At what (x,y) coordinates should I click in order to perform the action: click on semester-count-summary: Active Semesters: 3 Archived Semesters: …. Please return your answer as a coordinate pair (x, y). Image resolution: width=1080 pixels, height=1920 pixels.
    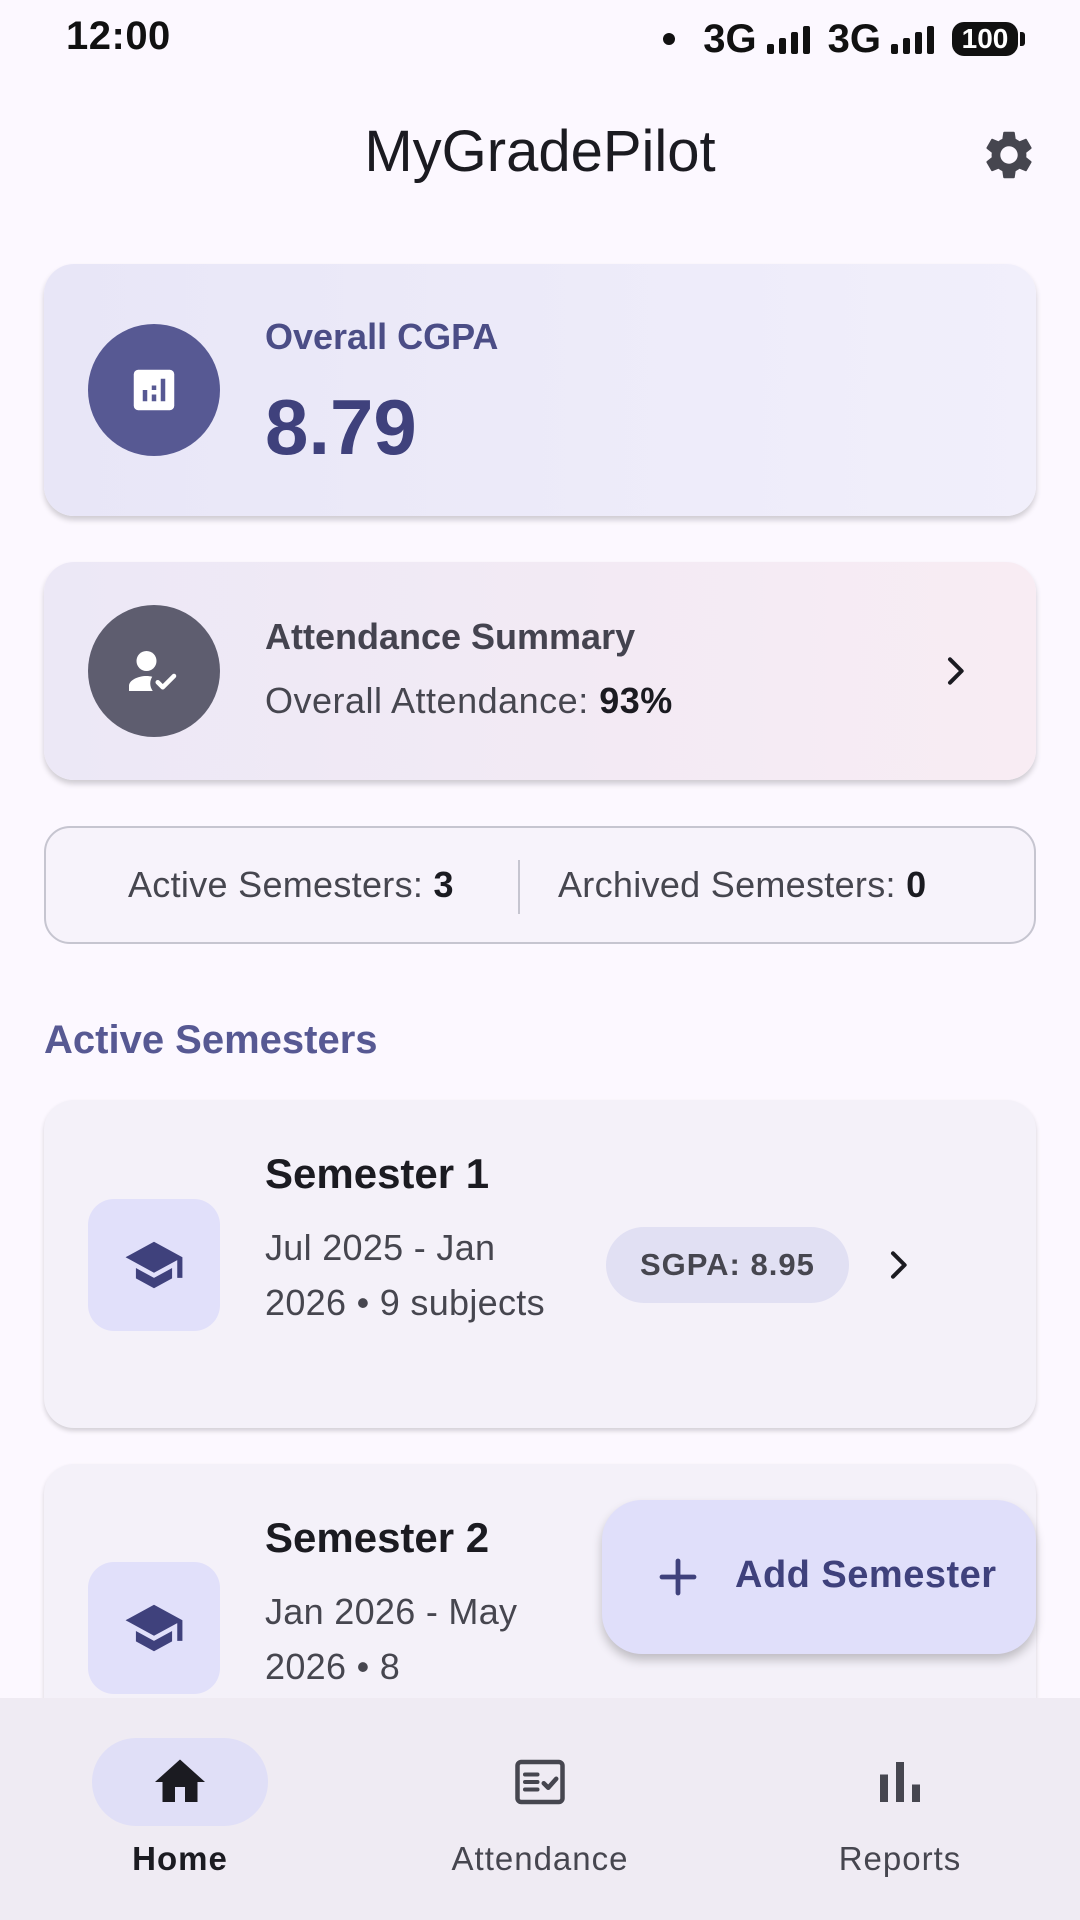
    Looking at the image, I should click on (540, 885).